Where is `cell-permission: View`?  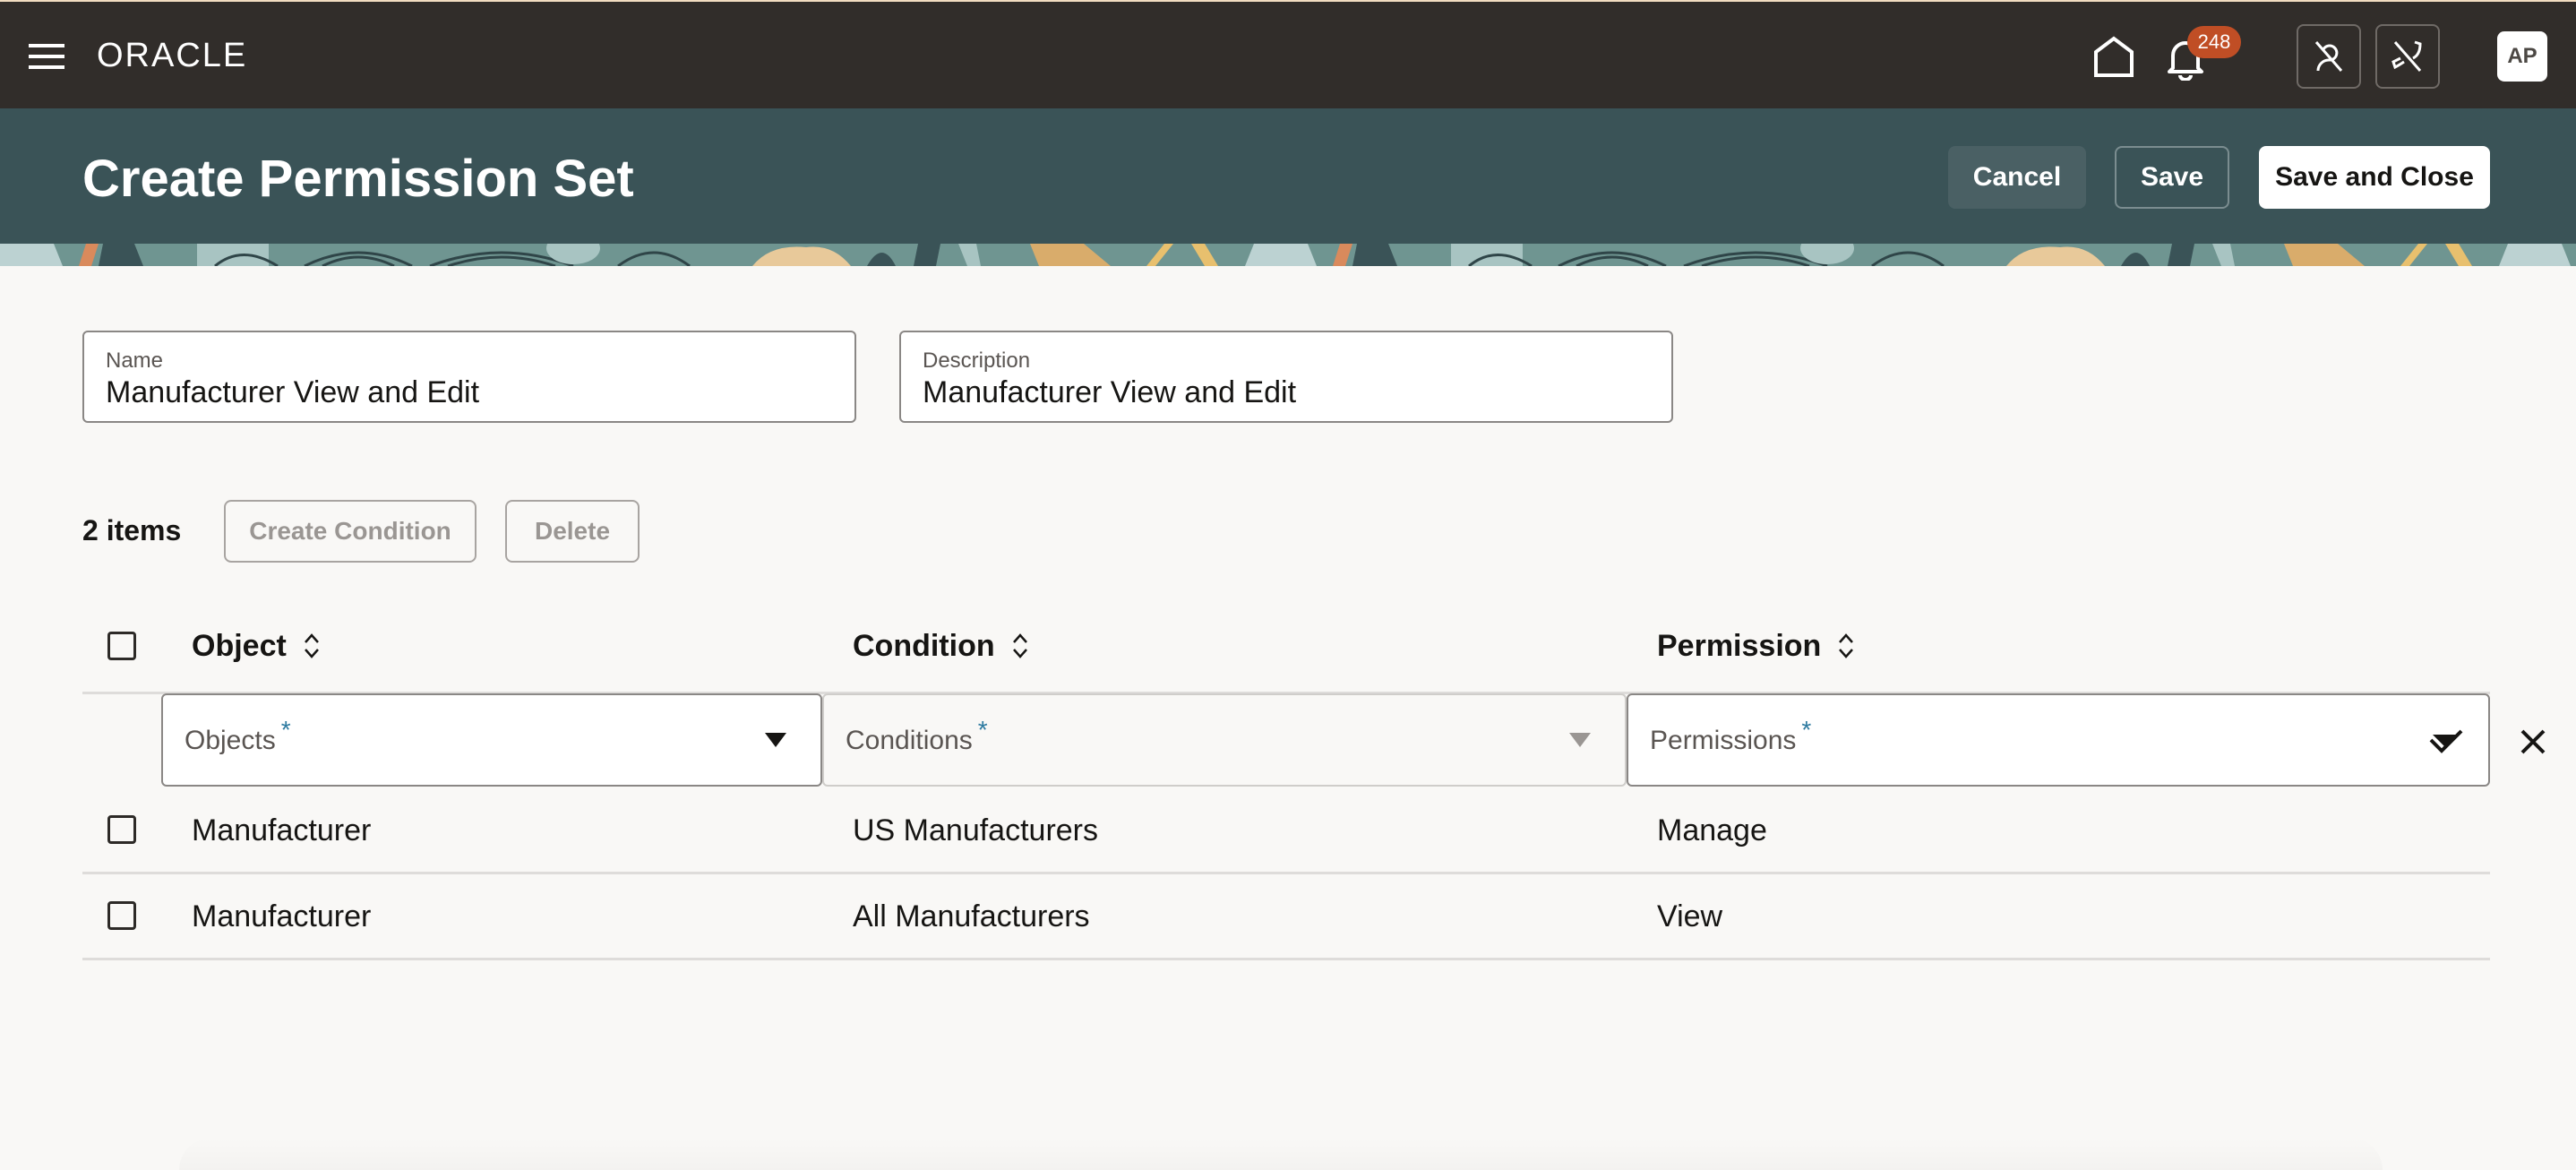
cell-permission: View is located at coordinates (1690, 916).